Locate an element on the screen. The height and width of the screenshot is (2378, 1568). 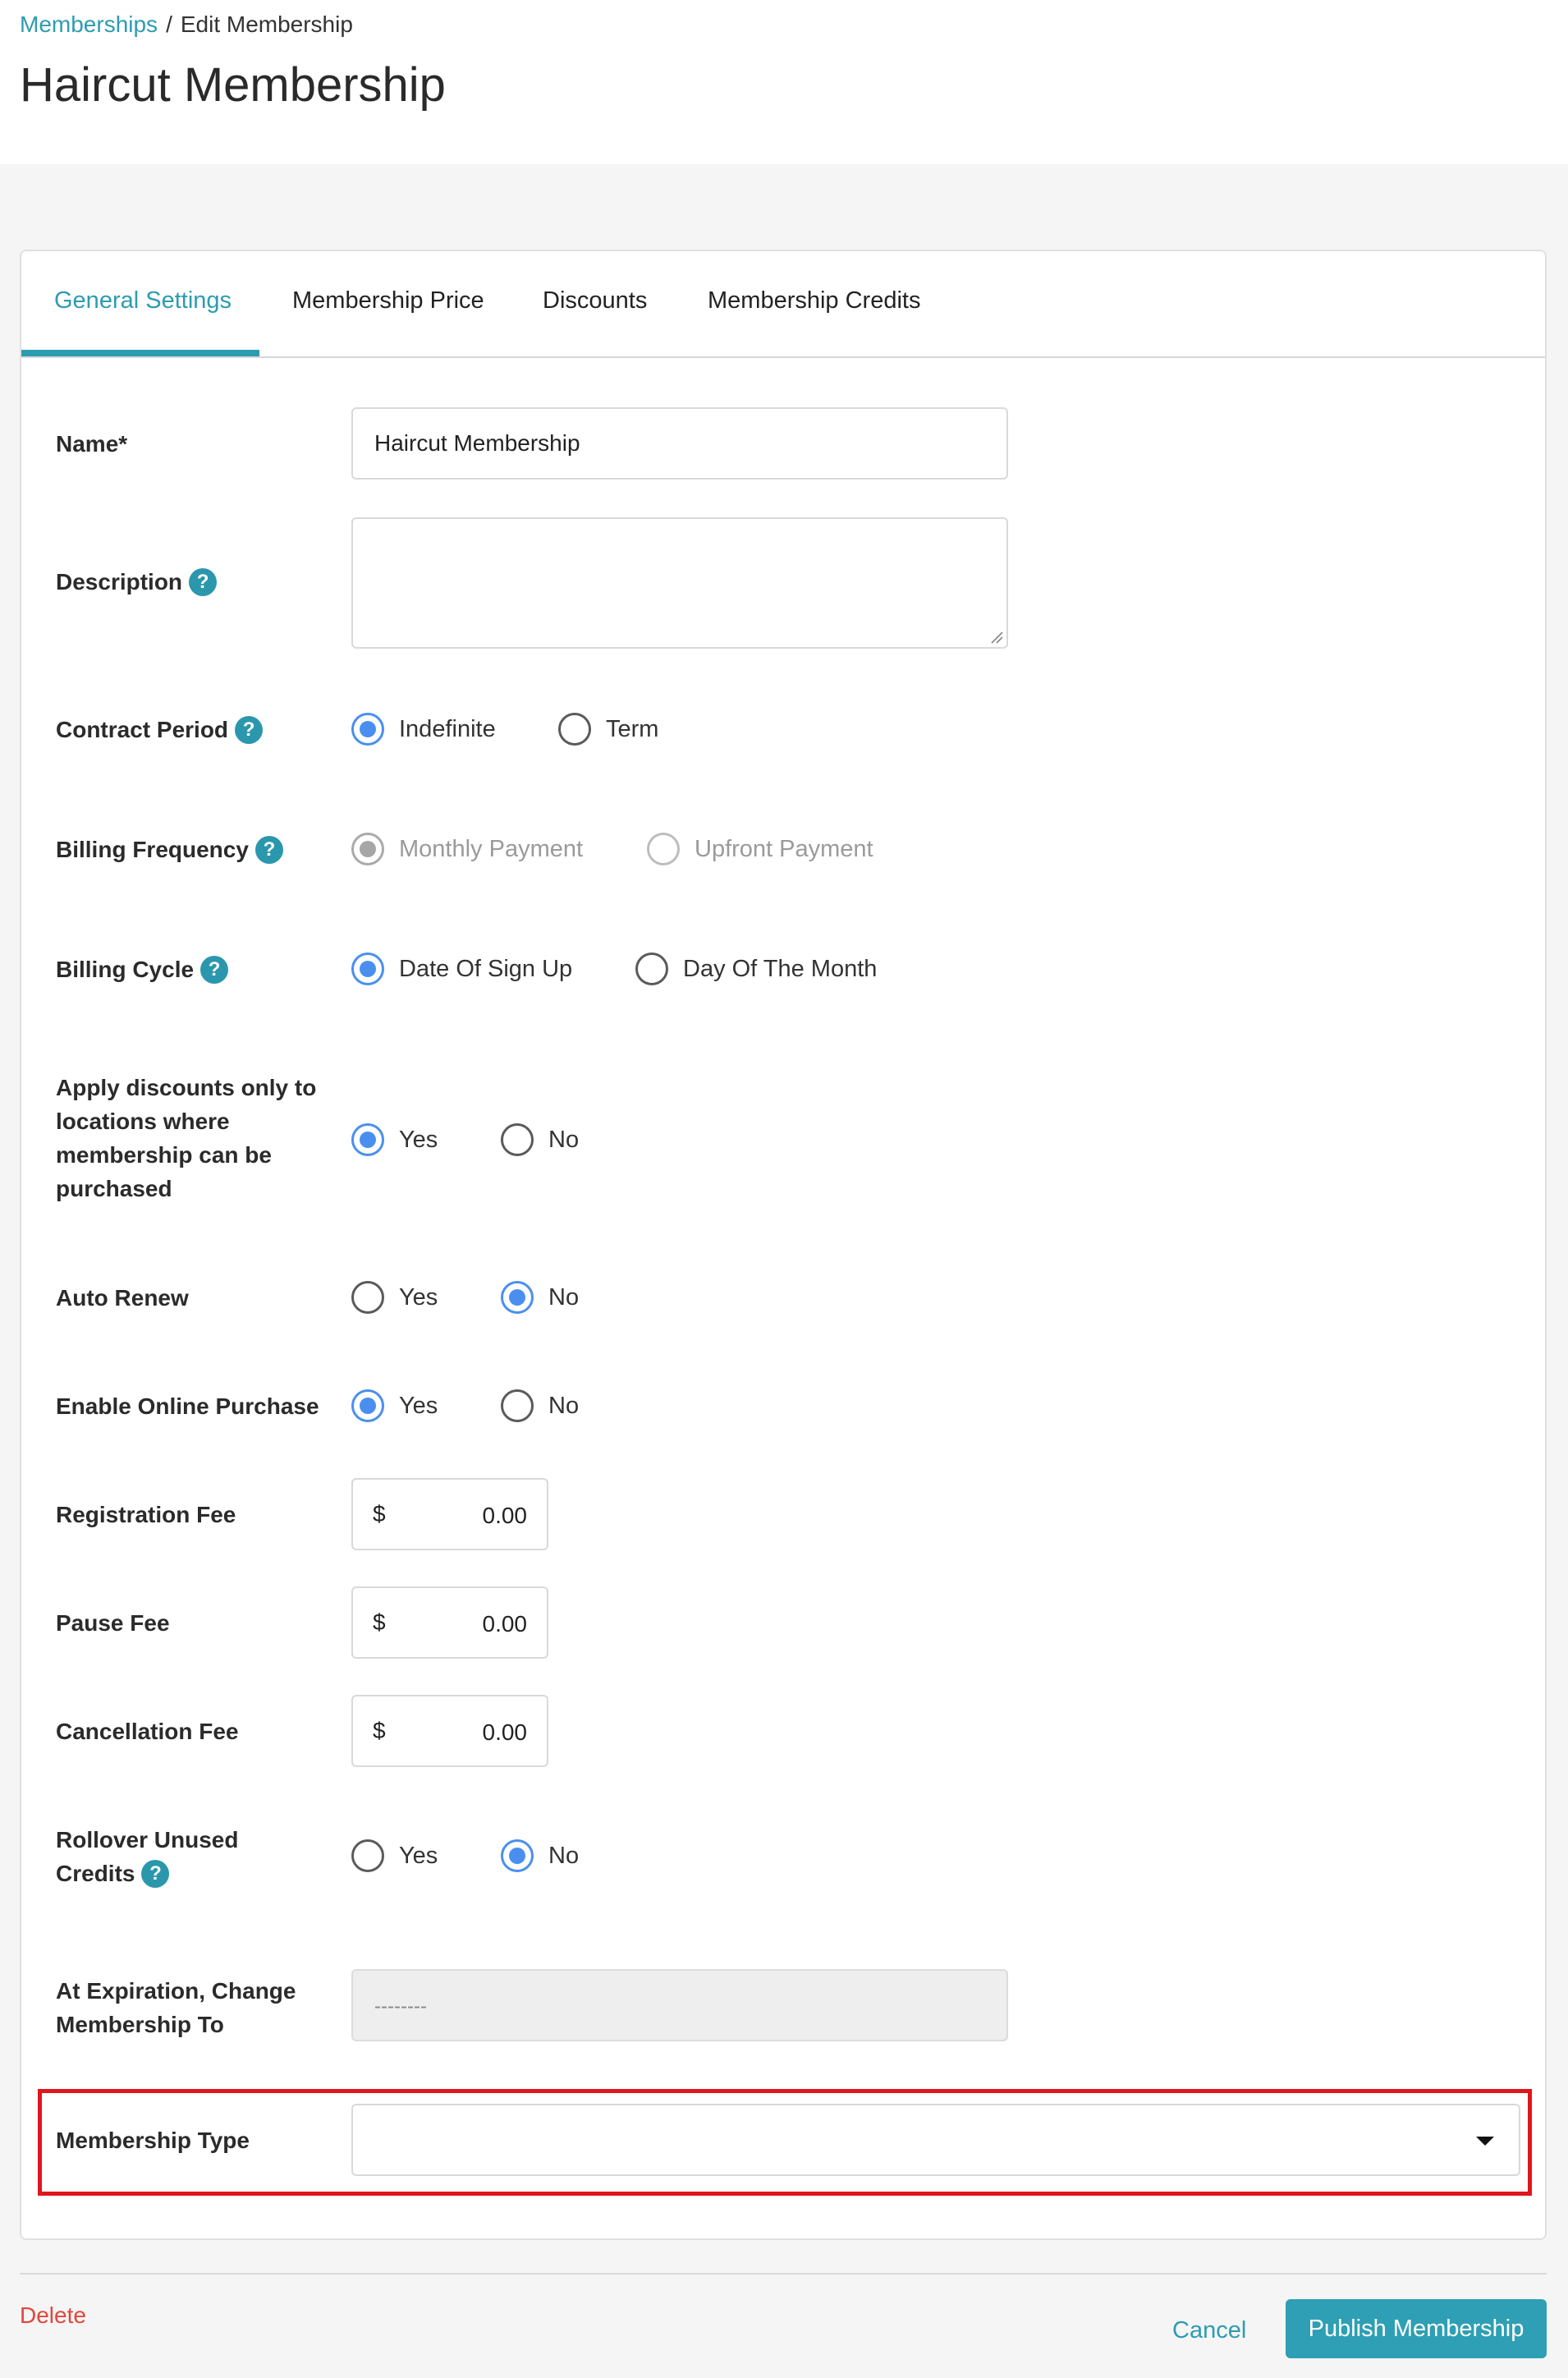
label-line: membership can be is located at coordinates (164, 1155).